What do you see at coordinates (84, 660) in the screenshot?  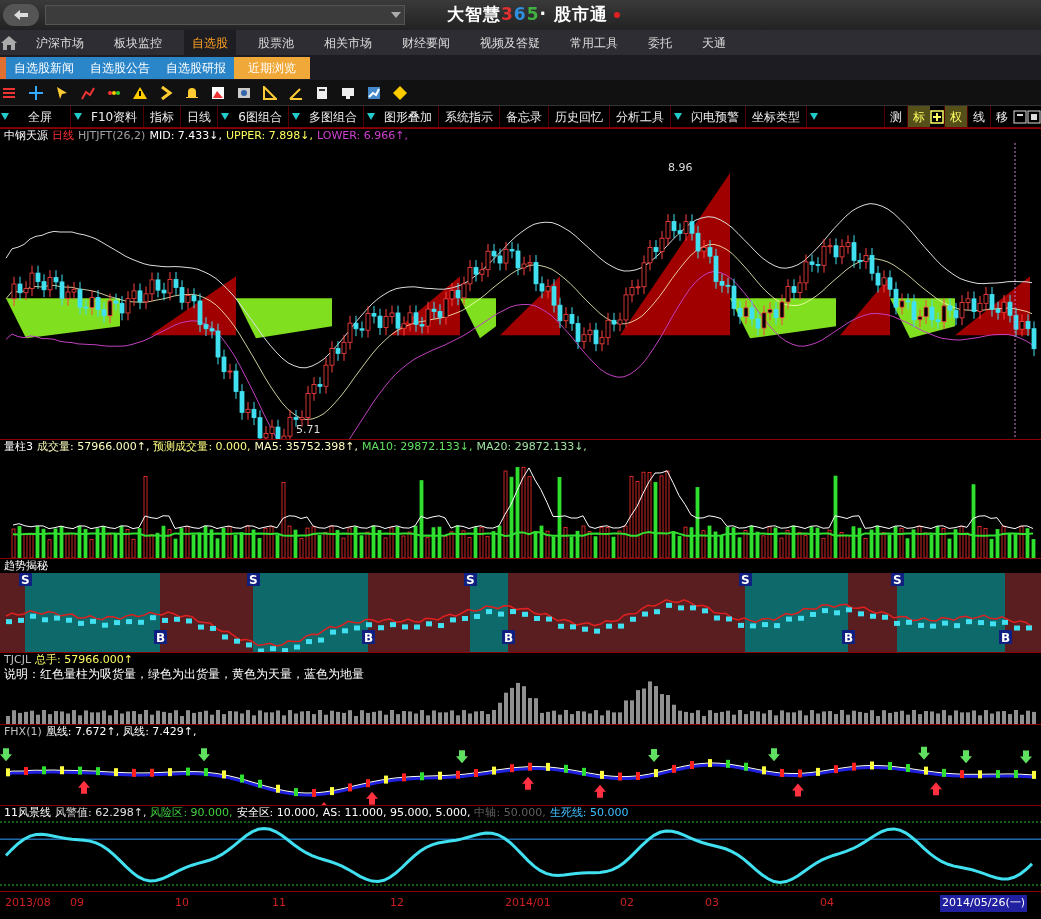 I see `legend-text: 总手: 57966.000↑` at bounding box center [84, 660].